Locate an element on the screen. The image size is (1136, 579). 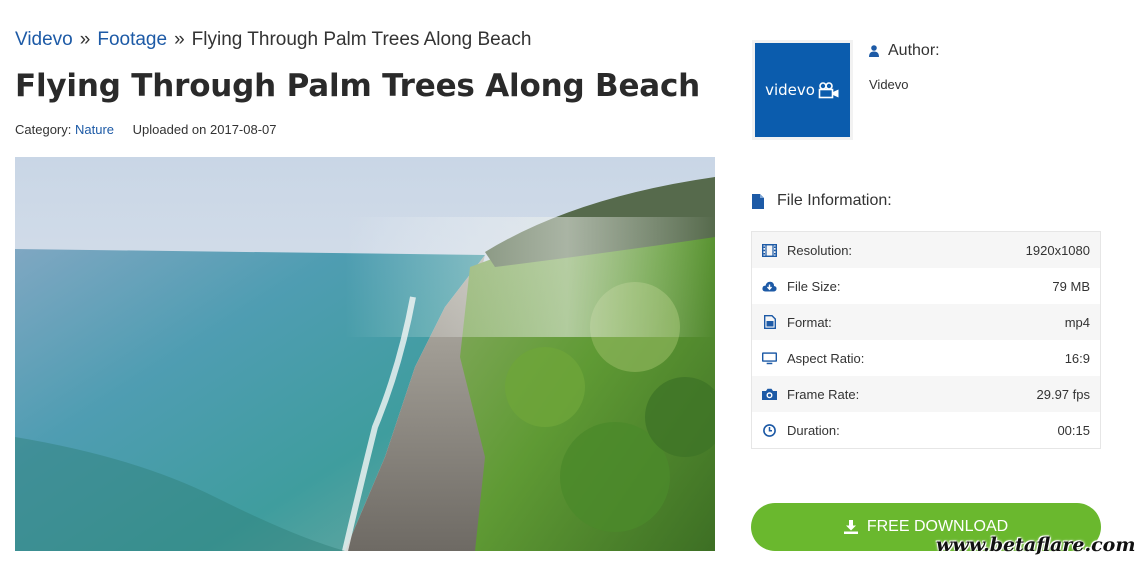
aspect-ratio-value: 16:9 is located at coordinates (1077, 358).